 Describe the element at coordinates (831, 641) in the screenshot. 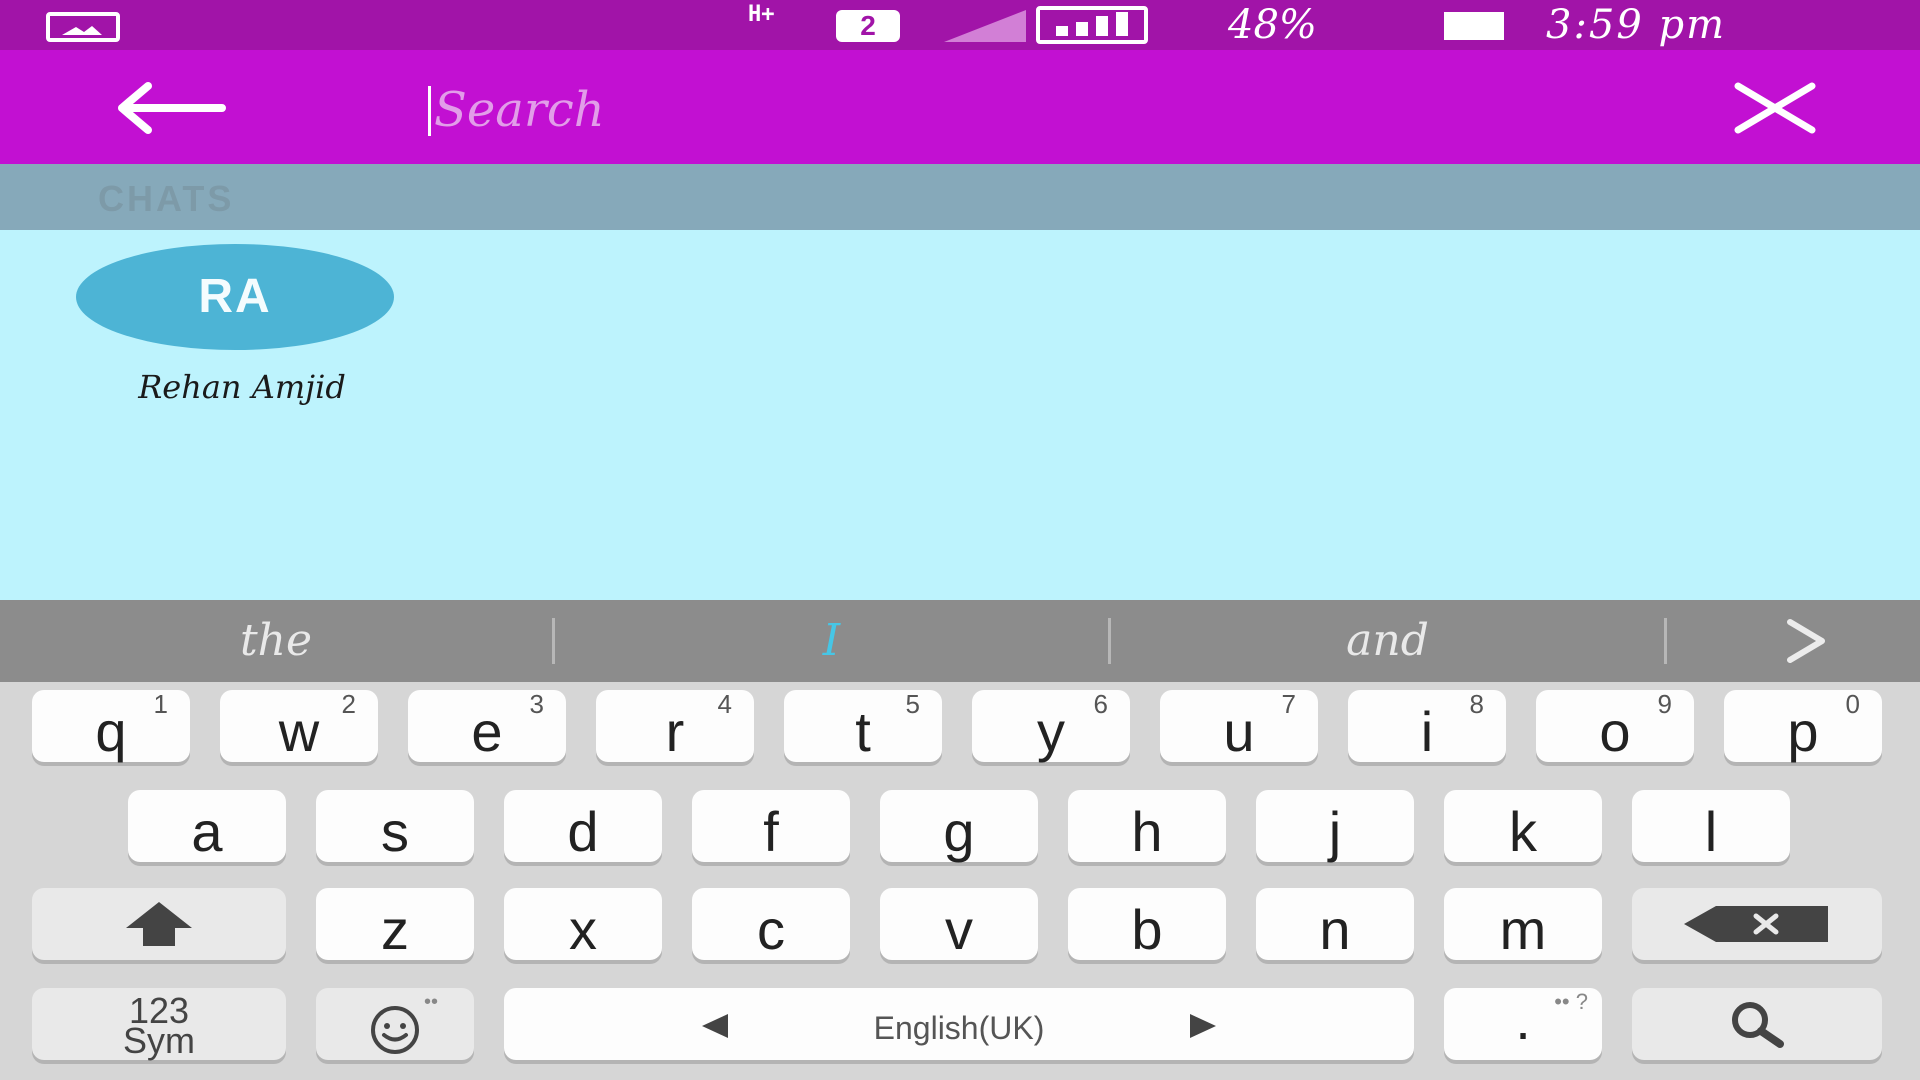

I see `suggestion-item: I` at that location.